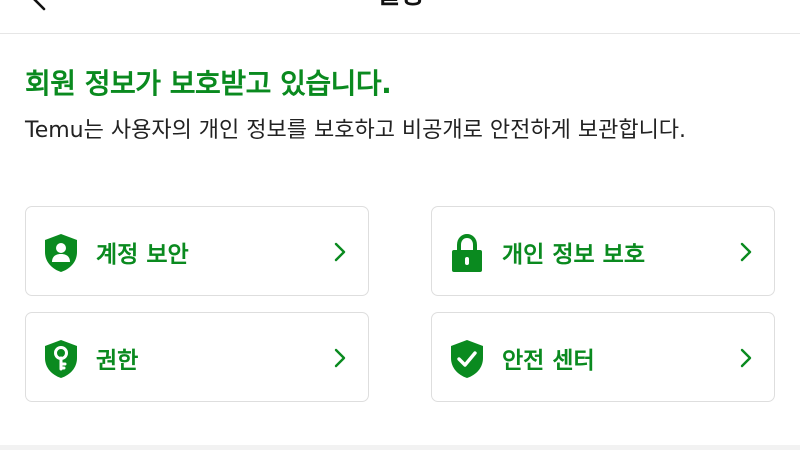  I want to click on lock-icon, so click(467, 253).